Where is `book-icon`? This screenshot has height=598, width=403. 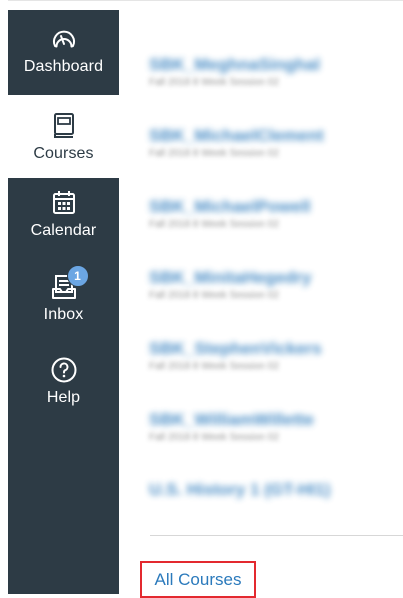 book-icon is located at coordinates (64, 126).